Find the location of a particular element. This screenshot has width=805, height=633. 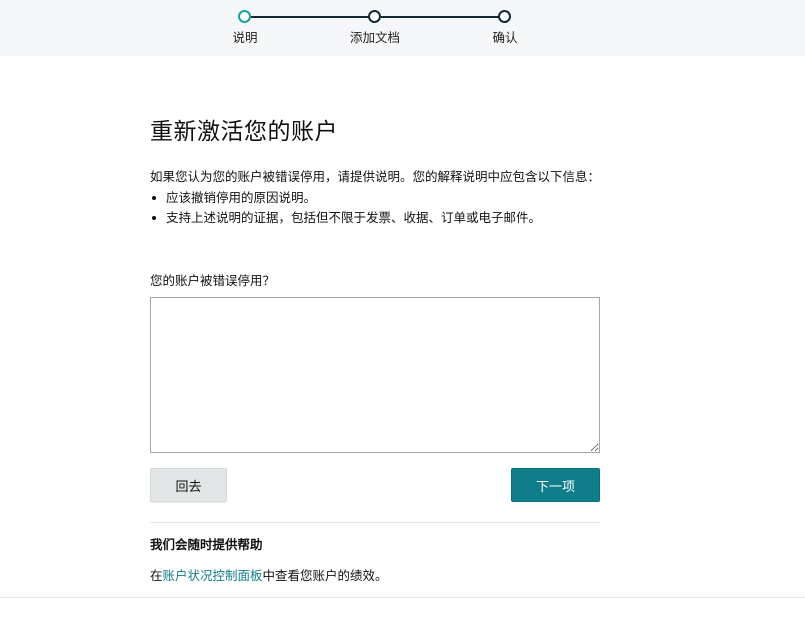

help-text: 在账户状况控制面板中查看您账户的绩效。 is located at coordinates (375, 574).